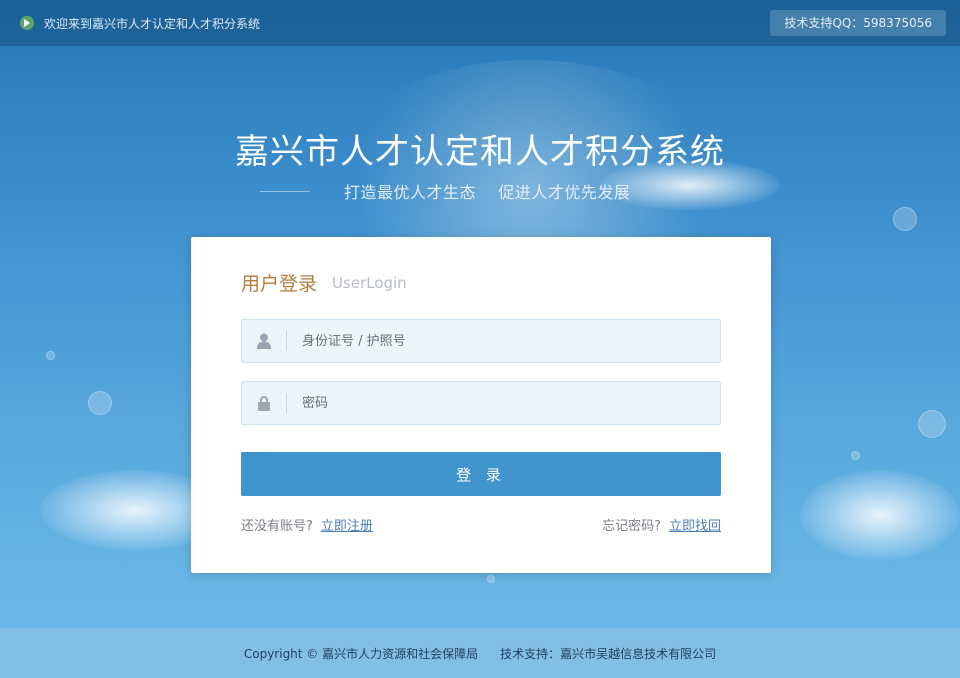 This screenshot has height=678, width=960. I want to click on top-bar: 欢迎来到嘉兴市人才认定和人才积分系统 技术支持QQ：598375056, so click(480, 23).